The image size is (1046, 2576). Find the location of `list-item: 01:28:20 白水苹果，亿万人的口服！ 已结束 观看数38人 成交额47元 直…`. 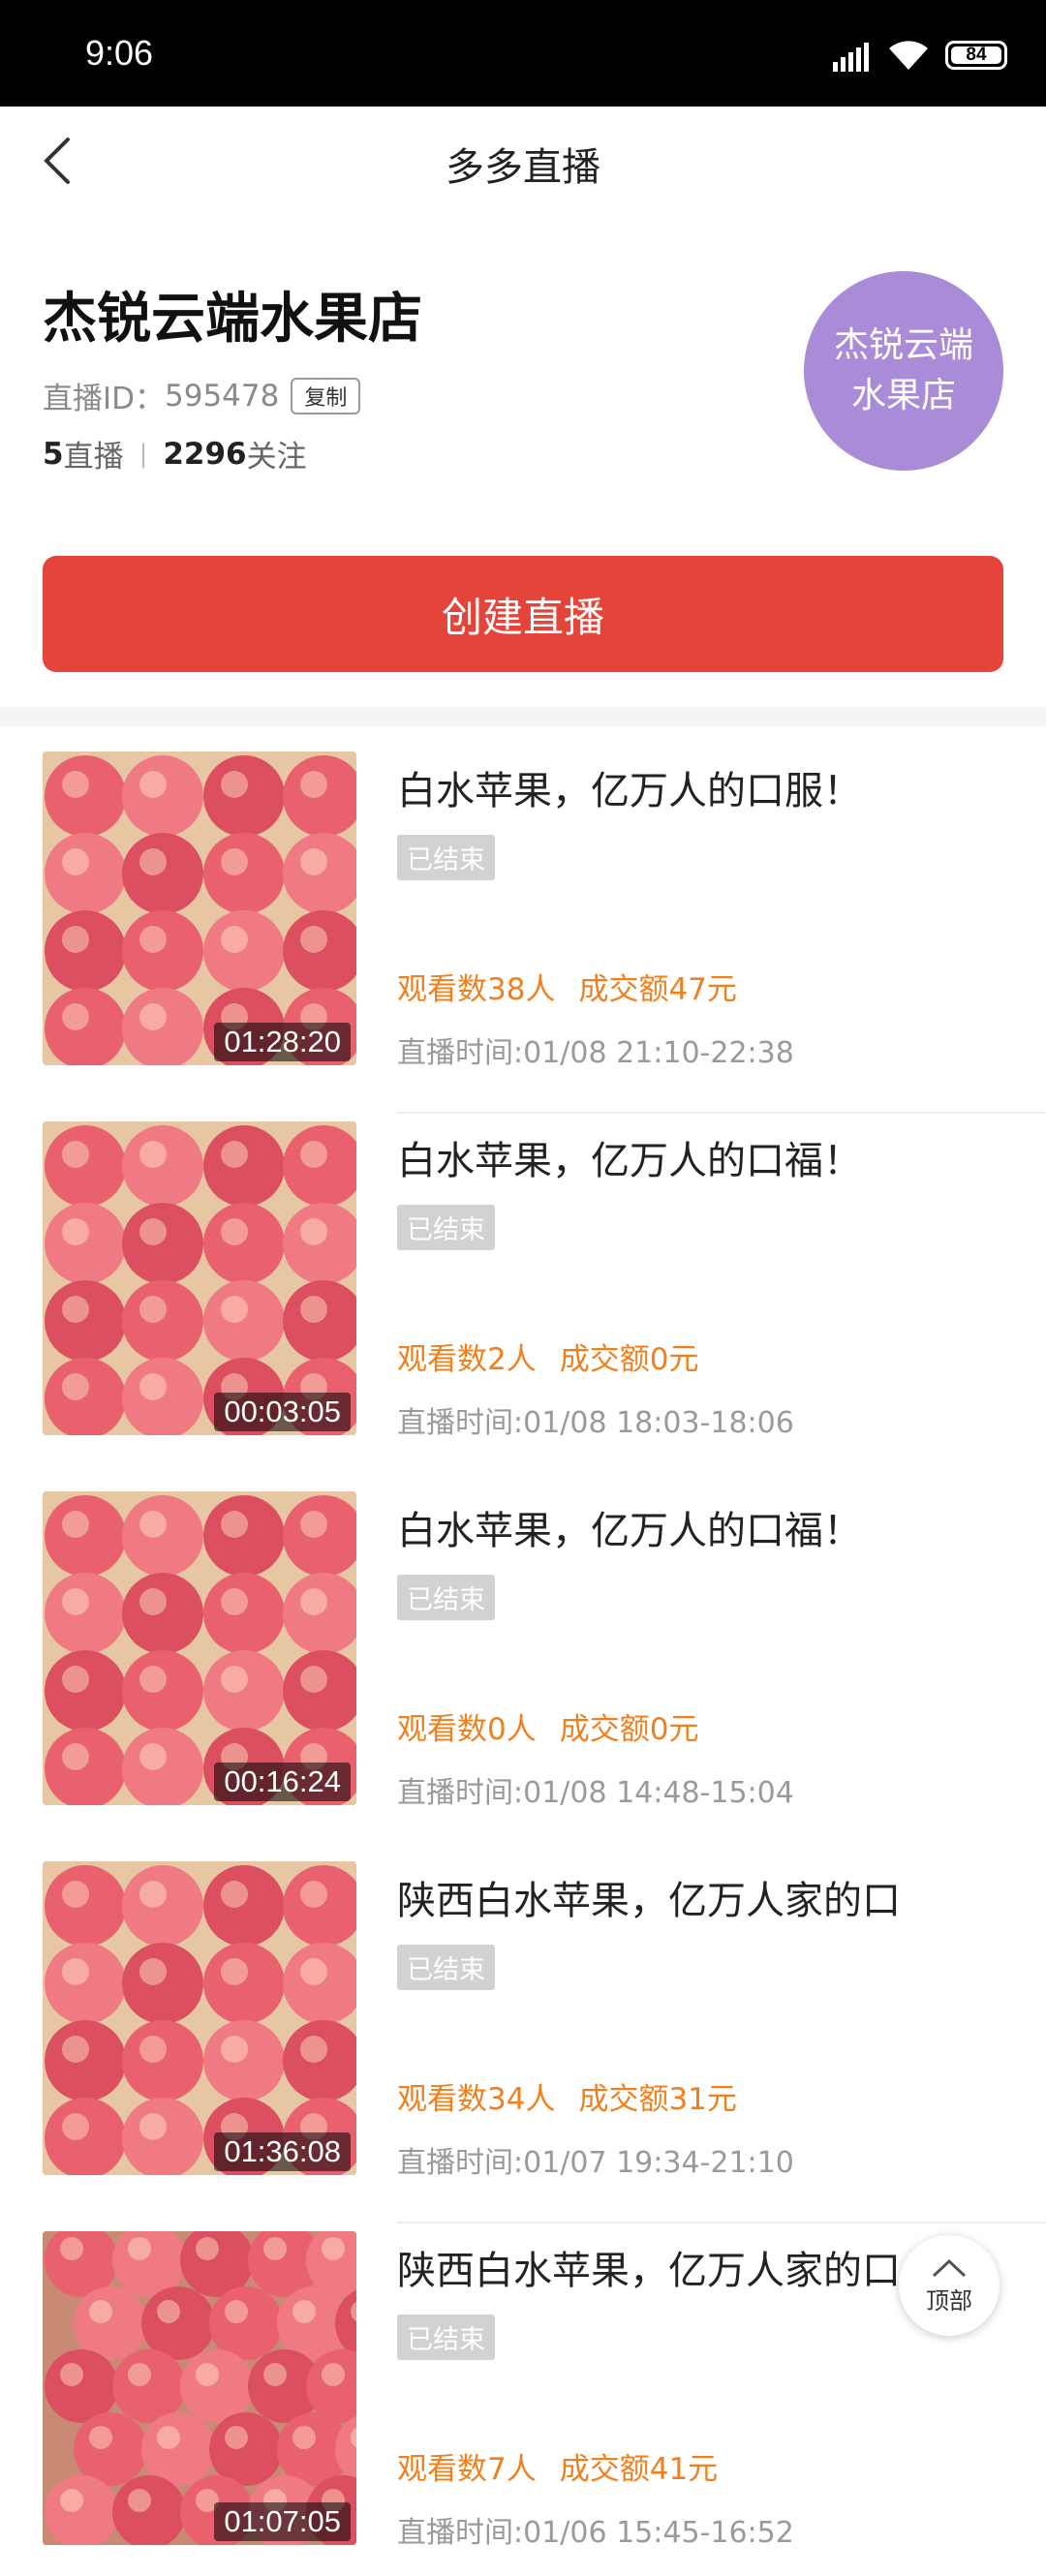

list-item: 01:28:20 白水苹果，亿万人的口服！ 已结束 观看数38人 成交额47元 直… is located at coordinates (523, 936).